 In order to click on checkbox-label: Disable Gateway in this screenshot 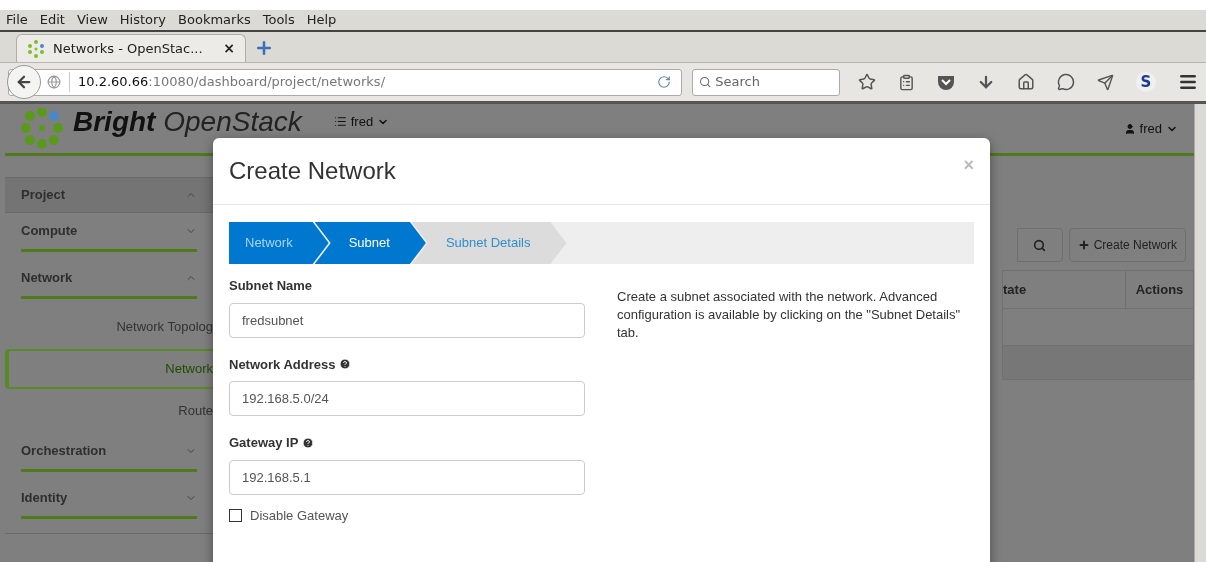, I will do `click(299, 515)`.